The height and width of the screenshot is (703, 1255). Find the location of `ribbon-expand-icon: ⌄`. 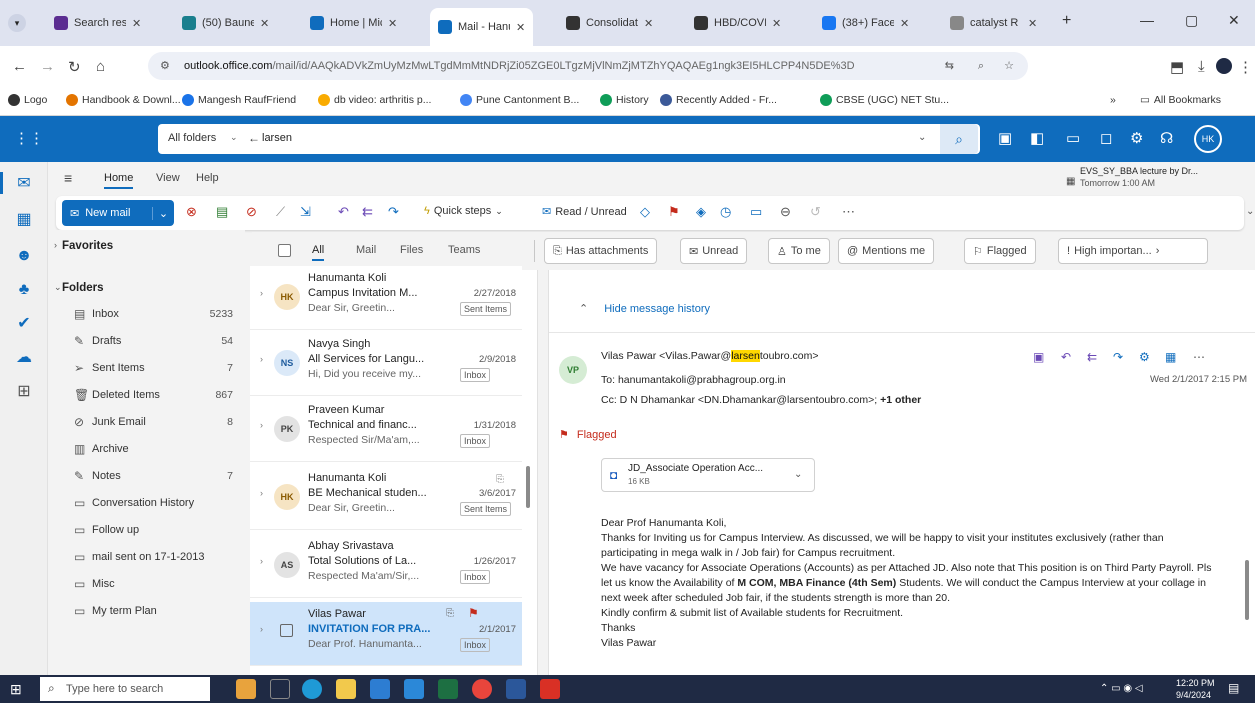

ribbon-expand-icon: ⌄ is located at coordinates (1250, 211).